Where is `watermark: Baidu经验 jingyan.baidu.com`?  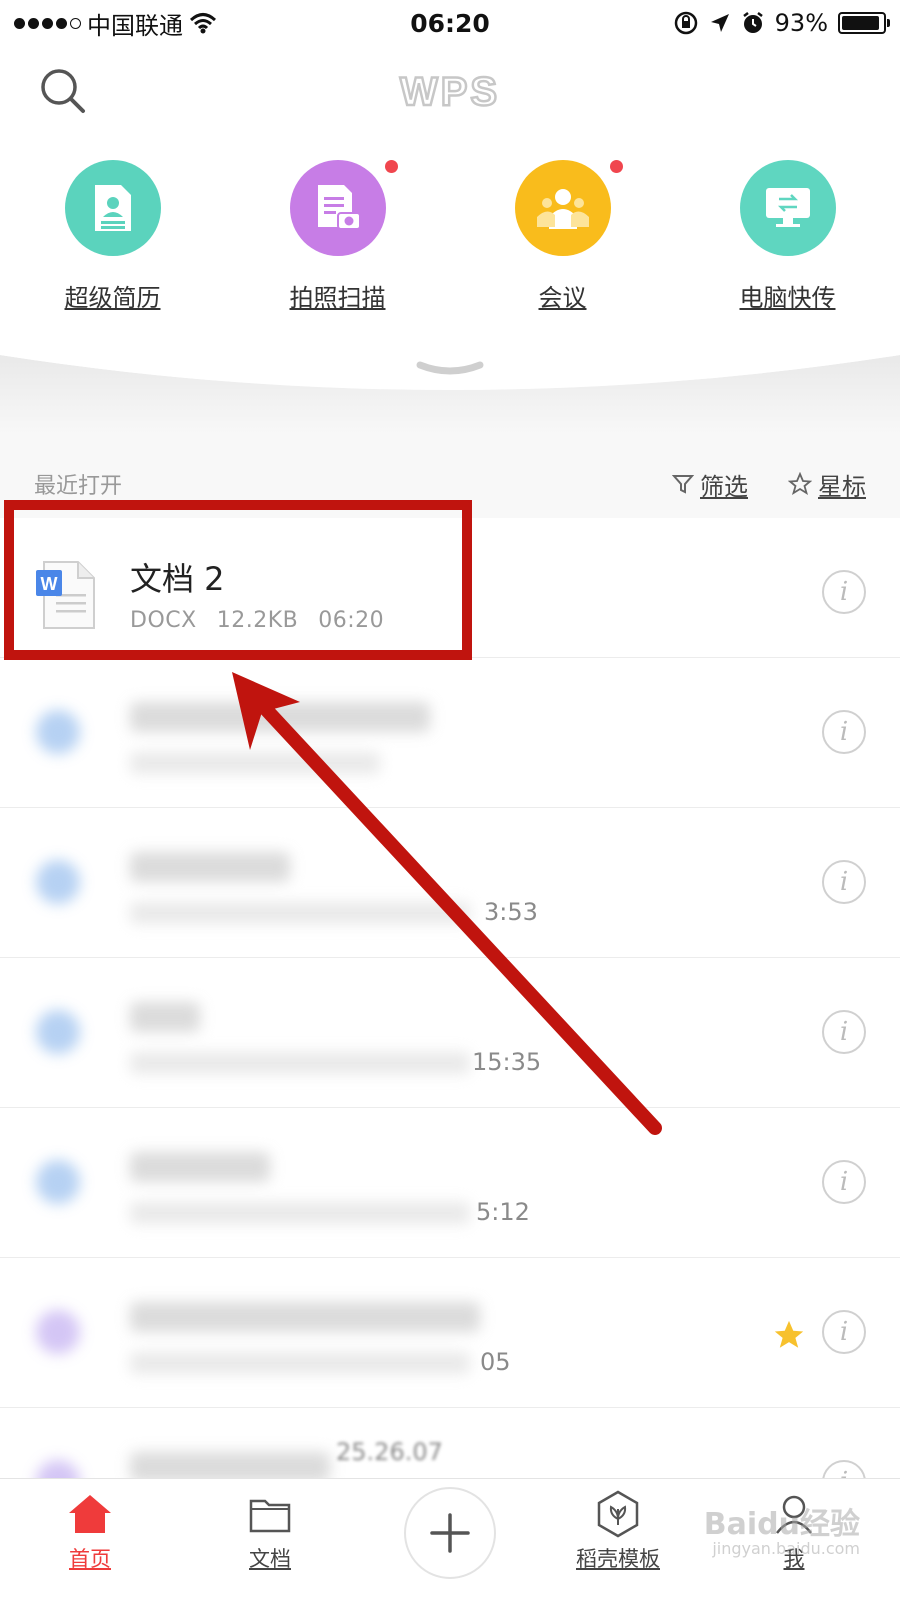 watermark: Baidu经验 jingyan.baidu.com is located at coordinates (782, 1533).